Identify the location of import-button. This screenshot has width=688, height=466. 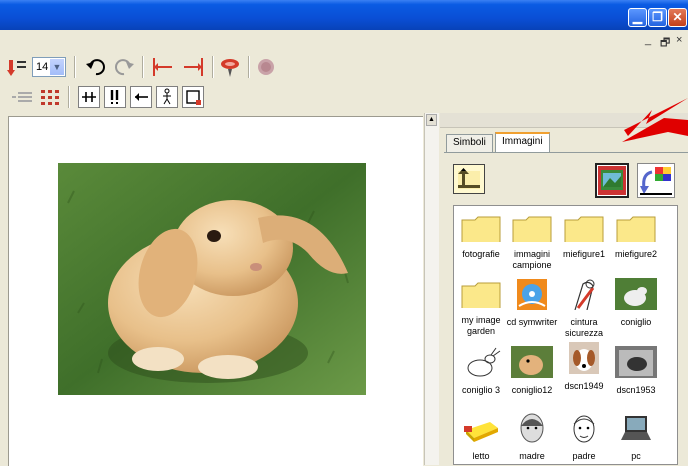
(656, 180).